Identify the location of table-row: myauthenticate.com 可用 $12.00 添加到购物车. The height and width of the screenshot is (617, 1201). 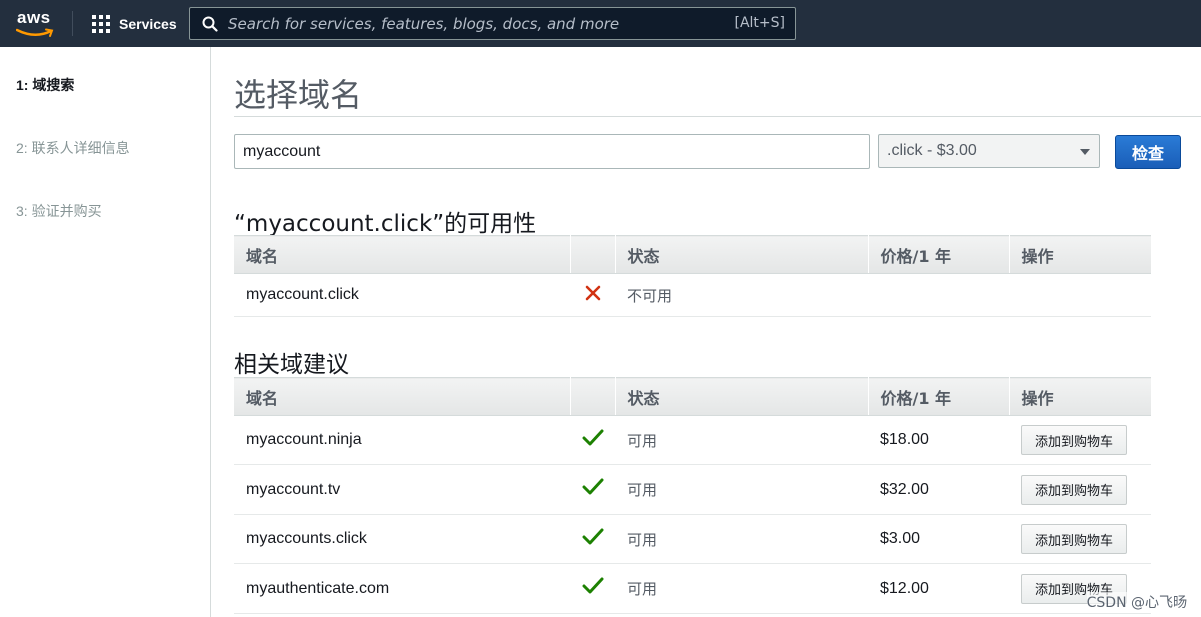
(692, 588).